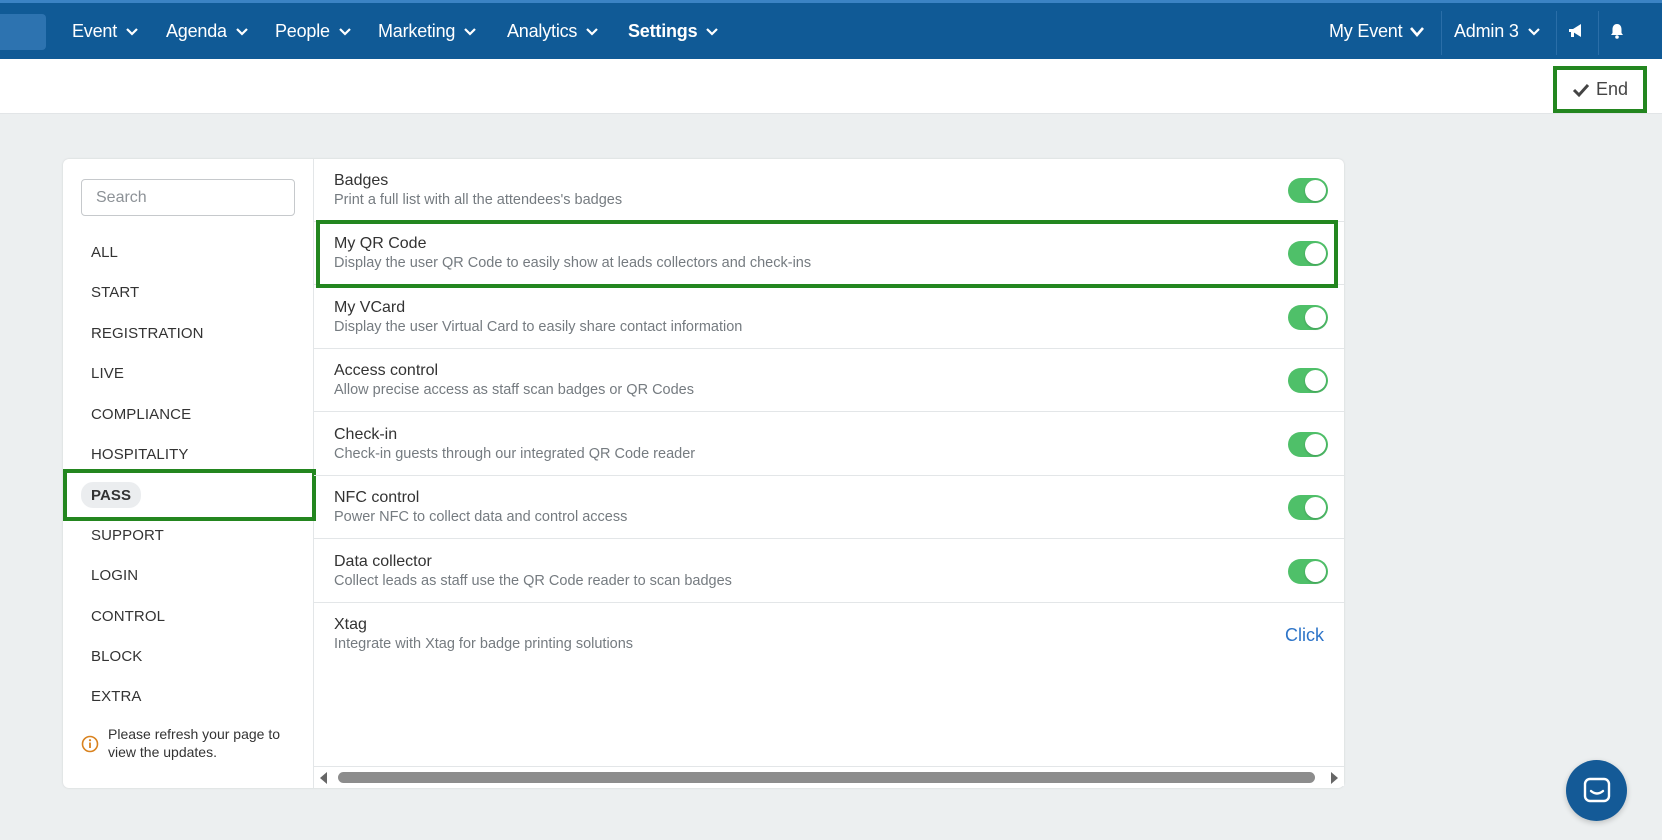 Image resolution: width=1662 pixels, height=840 pixels. Describe the element at coordinates (1581, 90) in the screenshot. I see `check-icon` at that location.